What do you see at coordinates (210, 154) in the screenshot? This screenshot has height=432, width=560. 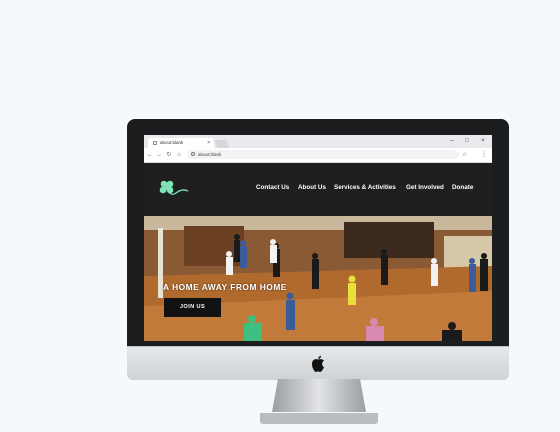 I see `url-text: about:blank` at bounding box center [210, 154].